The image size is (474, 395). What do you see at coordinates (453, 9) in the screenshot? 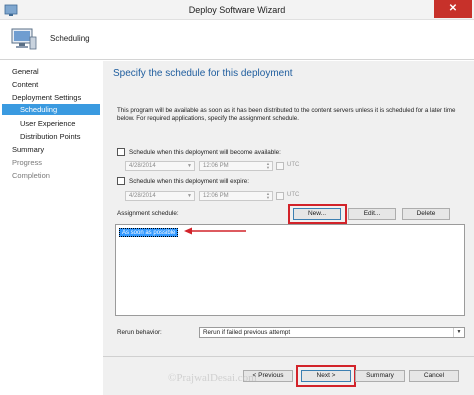
I see `close-icon: ✕` at bounding box center [453, 9].